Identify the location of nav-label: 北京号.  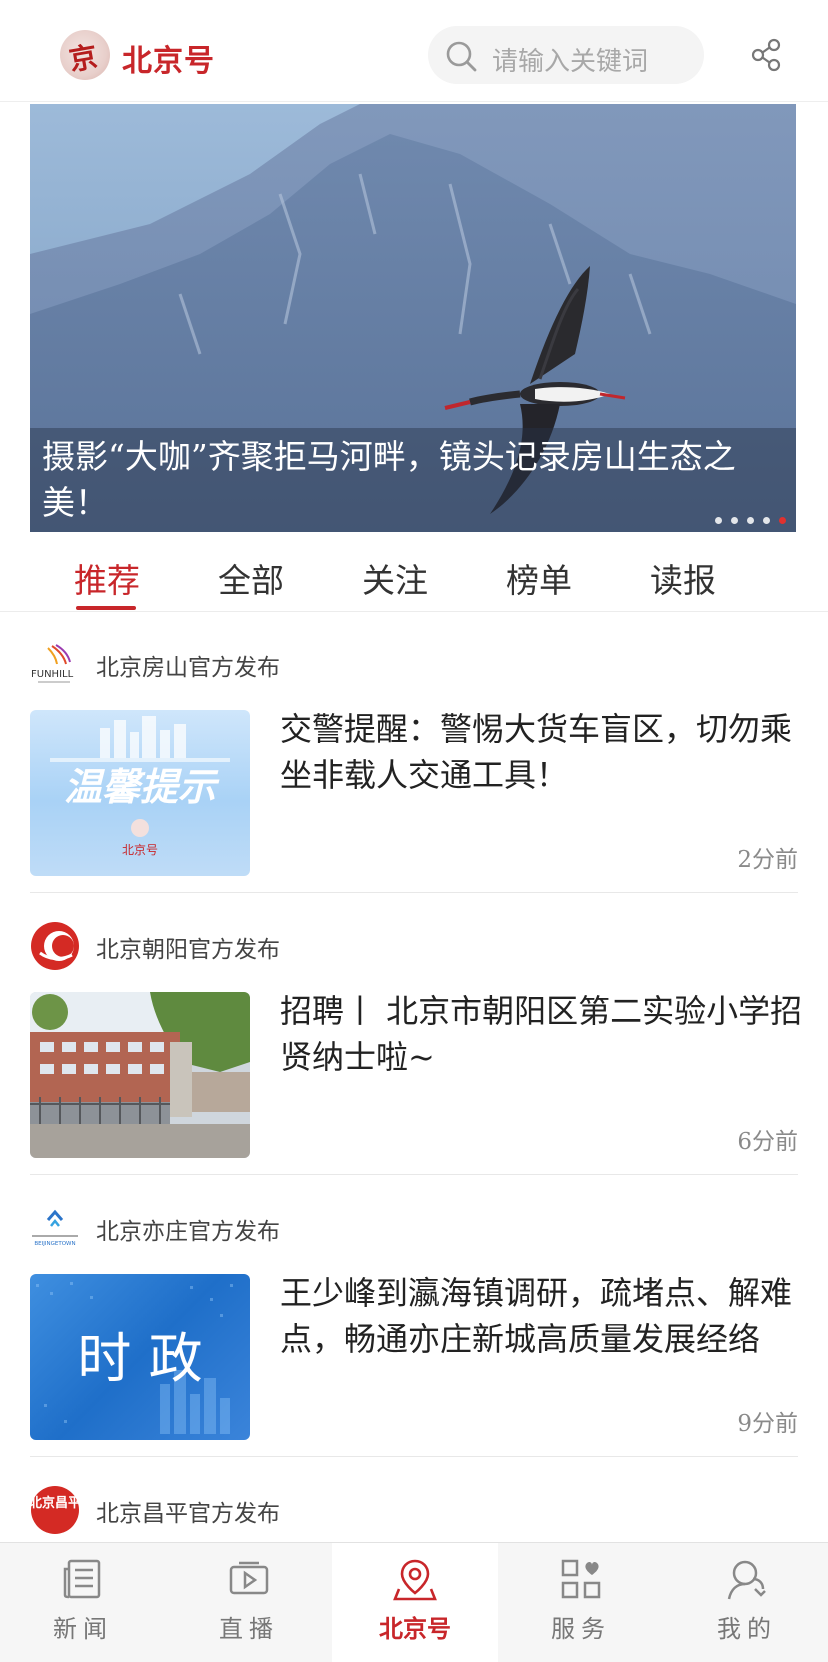
(415, 1629).